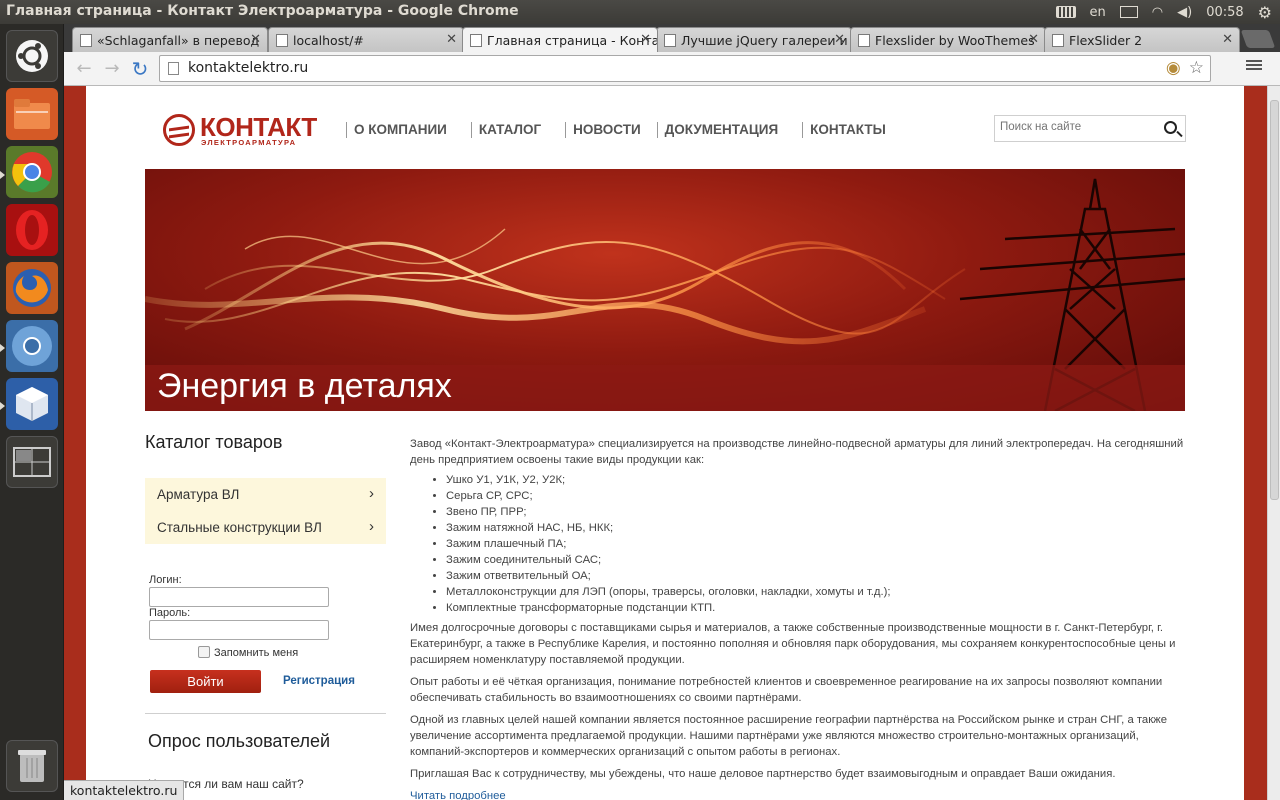 The width and height of the screenshot is (1280, 800). I want to click on catalog-item-steel-structures: Стальные конструкции ВЛ ›, so click(265, 527).